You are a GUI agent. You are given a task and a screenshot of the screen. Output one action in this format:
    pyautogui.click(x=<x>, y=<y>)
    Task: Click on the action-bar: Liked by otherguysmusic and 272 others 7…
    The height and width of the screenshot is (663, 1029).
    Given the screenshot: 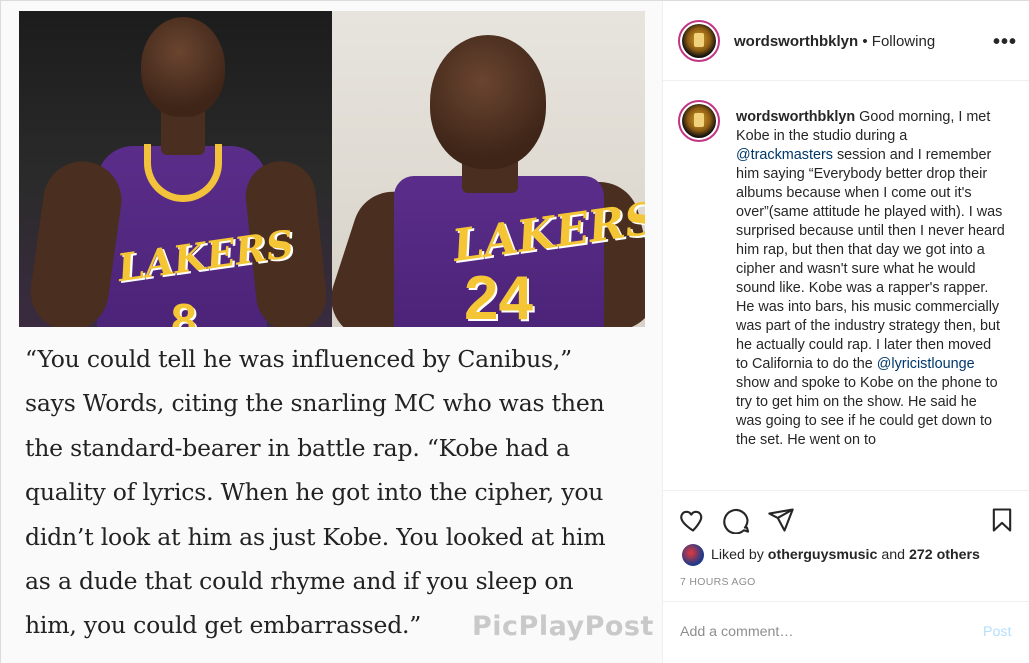 What is the action you would take?
    pyautogui.click(x=846, y=546)
    